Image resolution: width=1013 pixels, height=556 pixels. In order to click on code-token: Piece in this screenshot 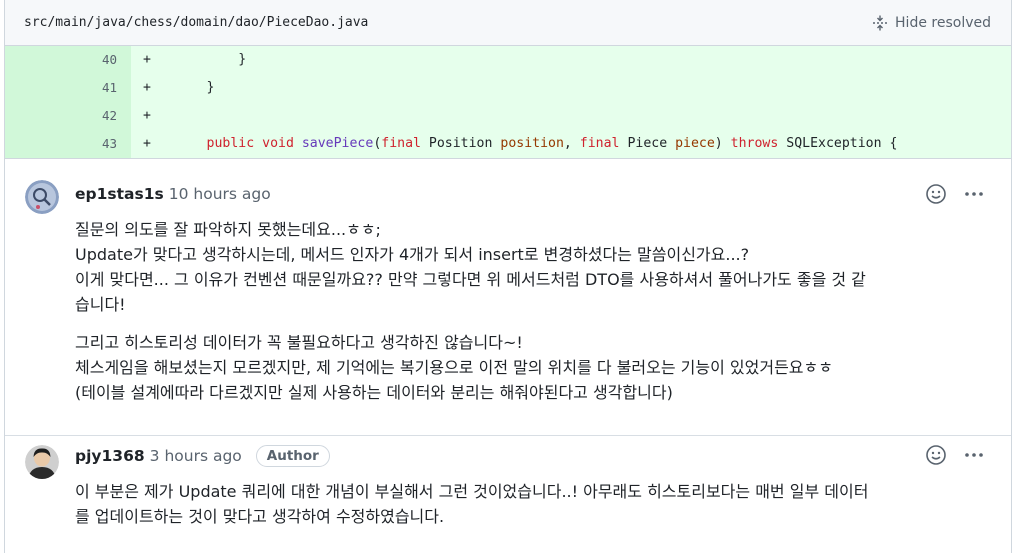, I will do `click(647, 143)`.